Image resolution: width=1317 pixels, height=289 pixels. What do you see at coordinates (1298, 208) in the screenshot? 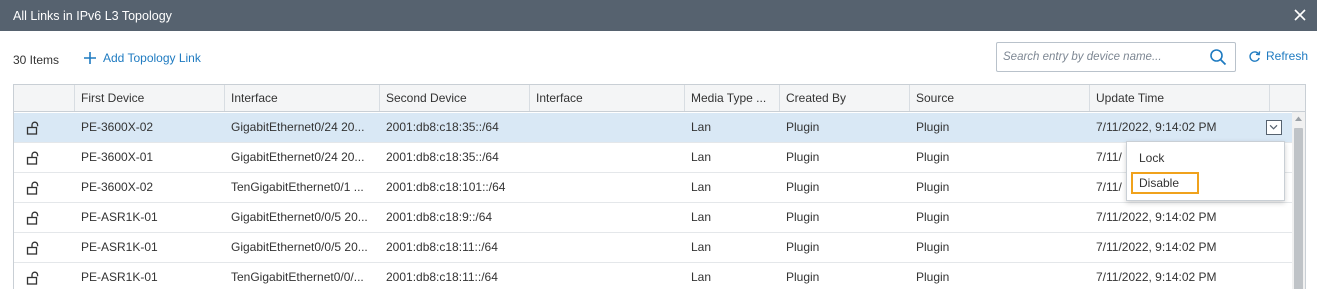
I see `scrollbar-thumb` at bounding box center [1298, 208].